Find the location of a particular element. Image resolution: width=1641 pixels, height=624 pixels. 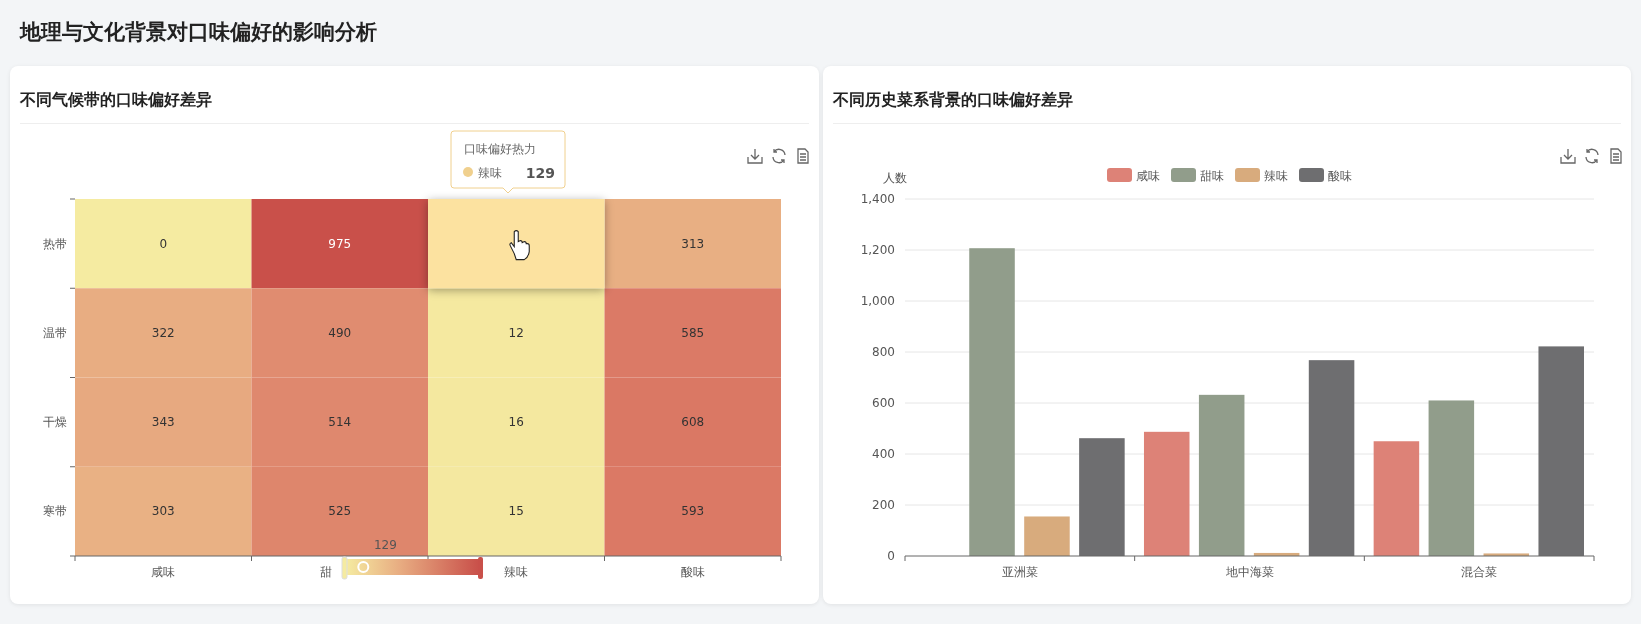

axis-label: 甜 is located at coordinates (325, 572).